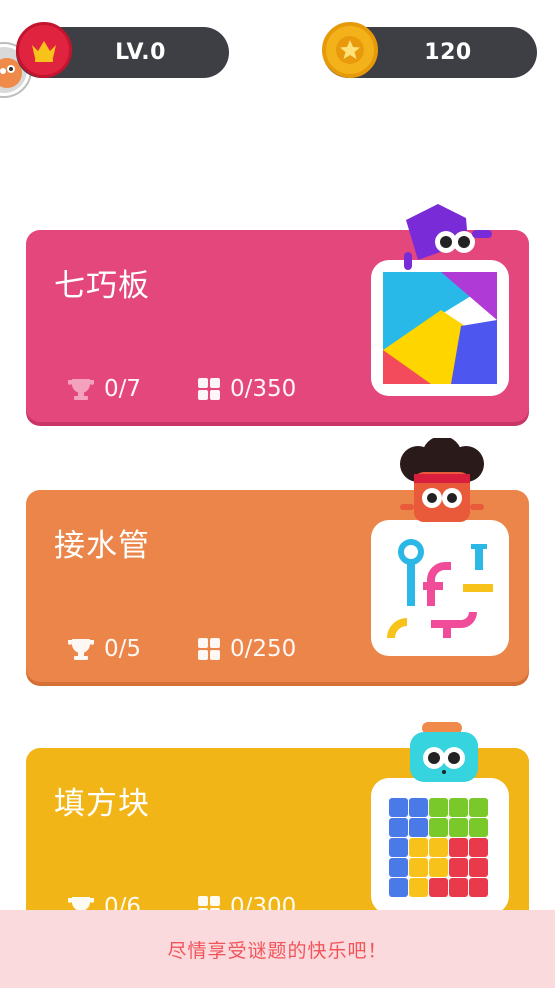  What do you see at coordinates (140, 52) in the screenshot?
I see `level-label: LV.0` at bounding box center [140, 52].